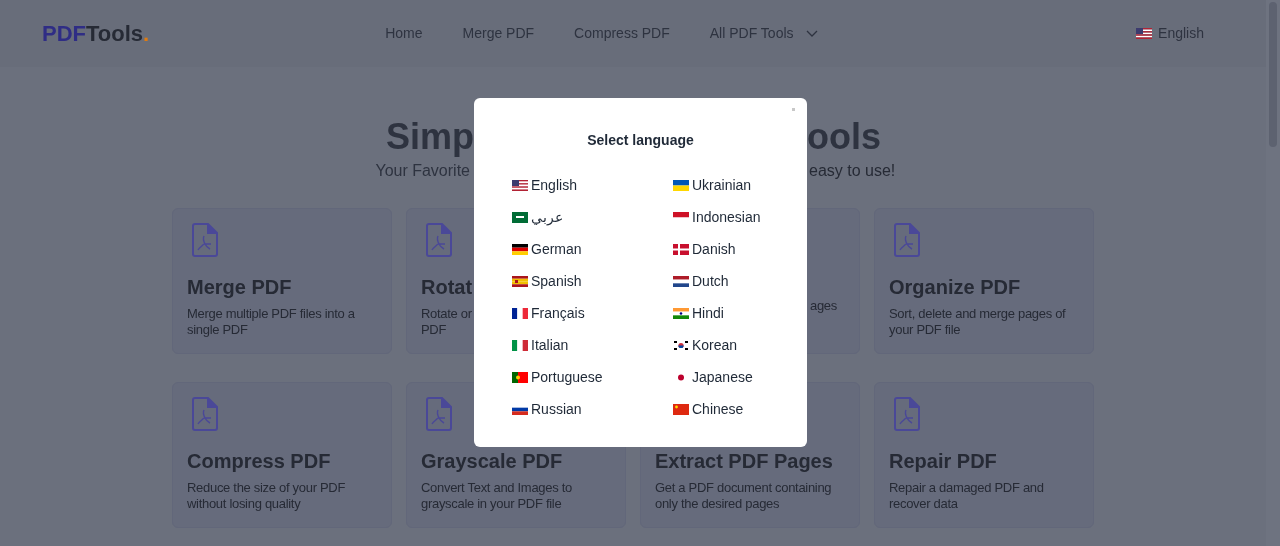 The width and height of the screenshot is (1280, 546). What do you see at coordinates (640, 140) in the screenshot?
I see `dialog-title: Select language` at bounding box center [640, 140].